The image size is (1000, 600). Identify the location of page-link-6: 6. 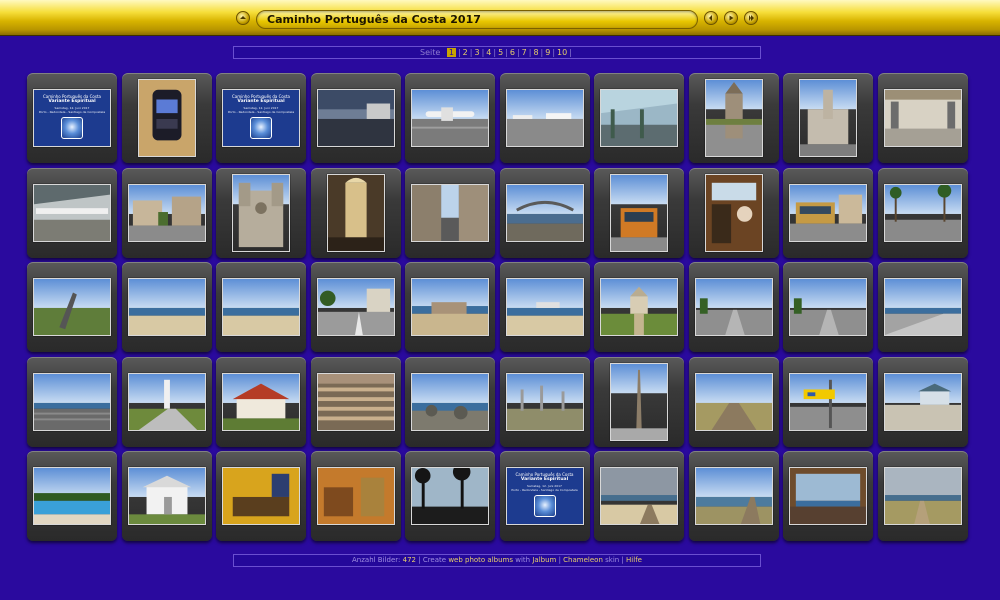
(512, 52).